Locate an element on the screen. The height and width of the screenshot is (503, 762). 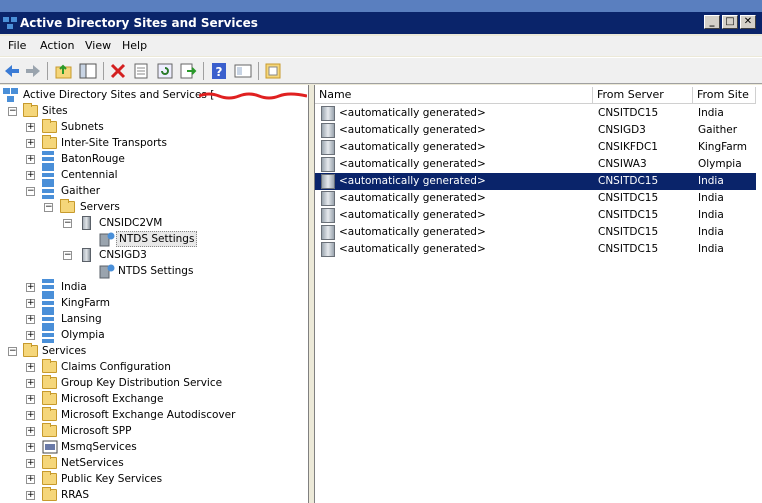
site-icon is located at coordinates (48, 303).